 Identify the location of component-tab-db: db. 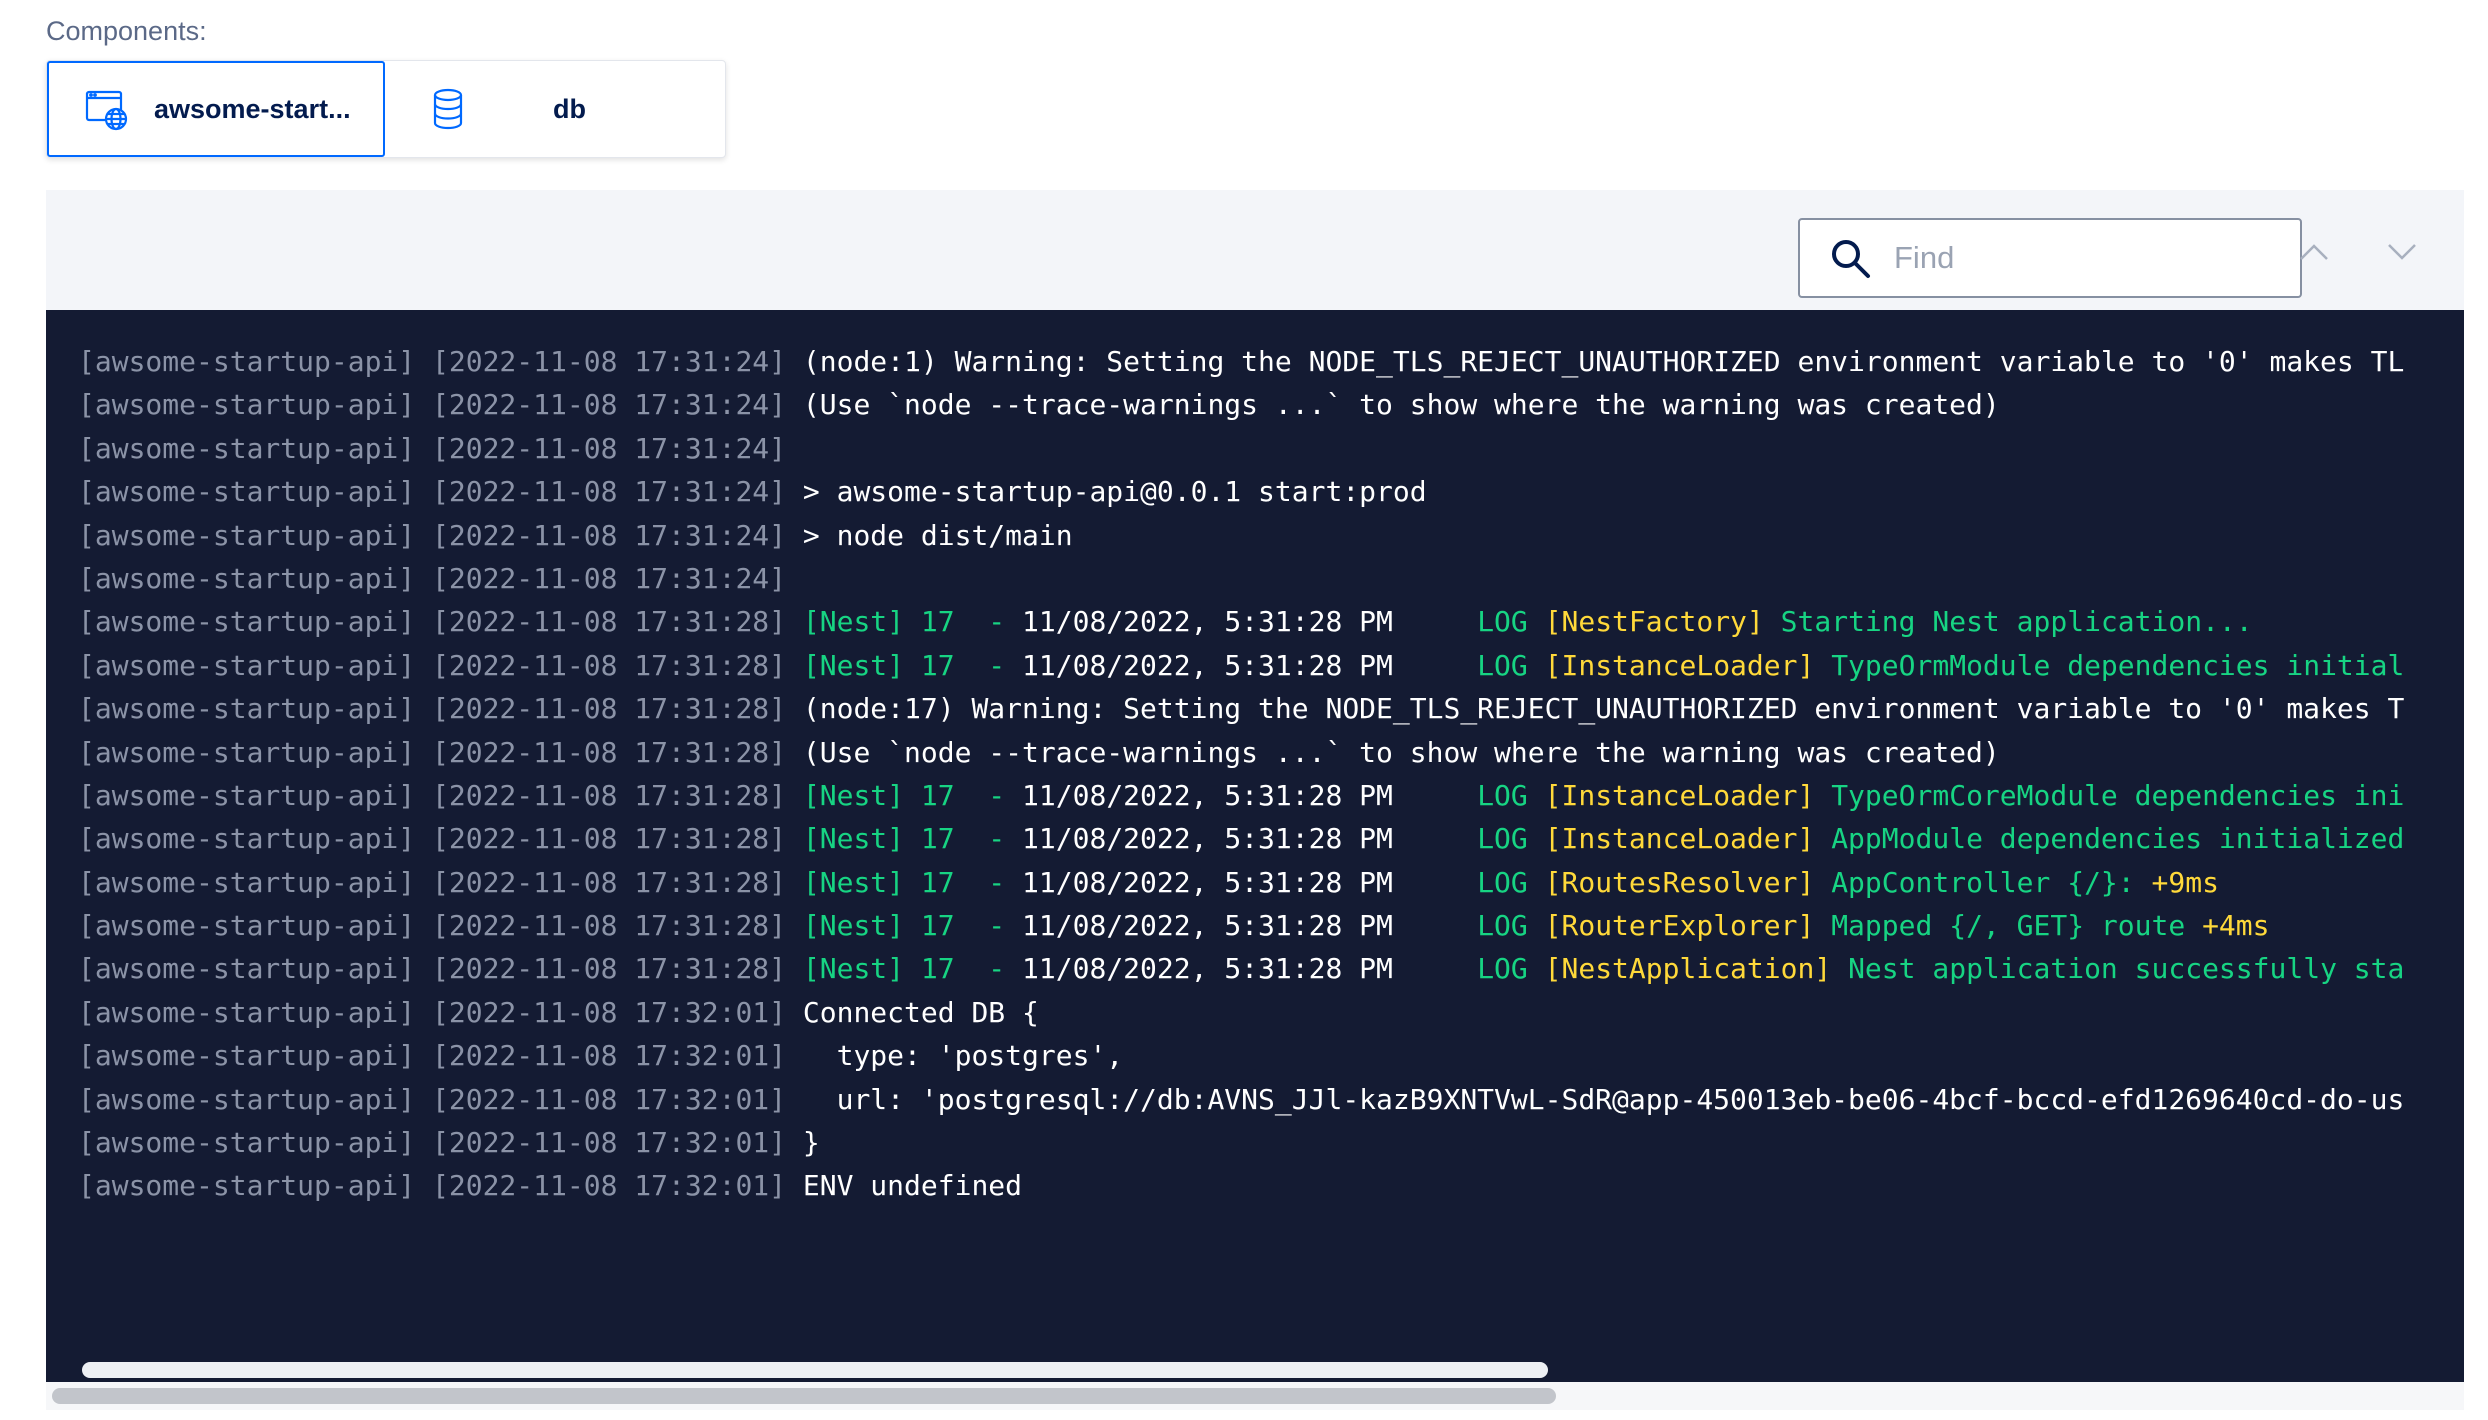
(554, 109).